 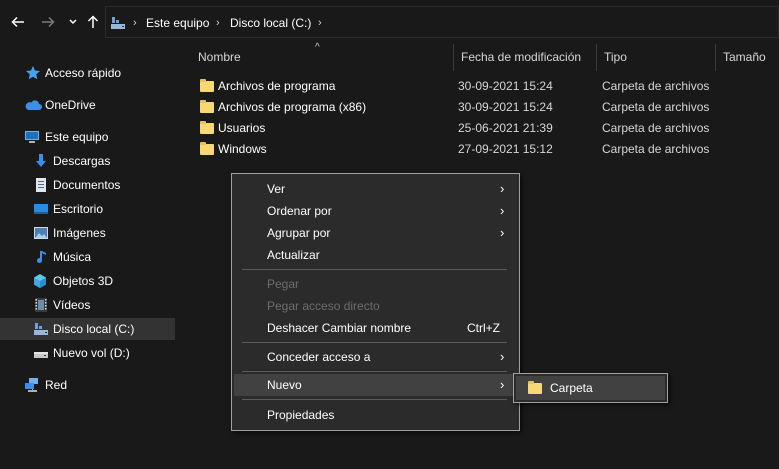 What do you see at coordinates (242, 149) in the screenshot?
I see `file-name: Windows` at bounding box center [242, 149].